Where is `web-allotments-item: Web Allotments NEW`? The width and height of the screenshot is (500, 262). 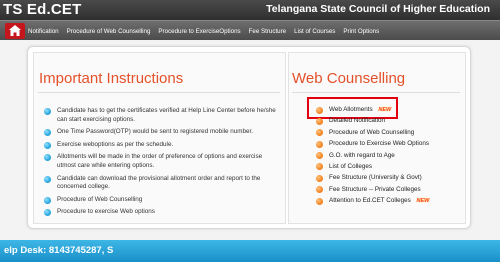 web-allotments-item: Web Allotments NEW is located at coordinates (391, 111).